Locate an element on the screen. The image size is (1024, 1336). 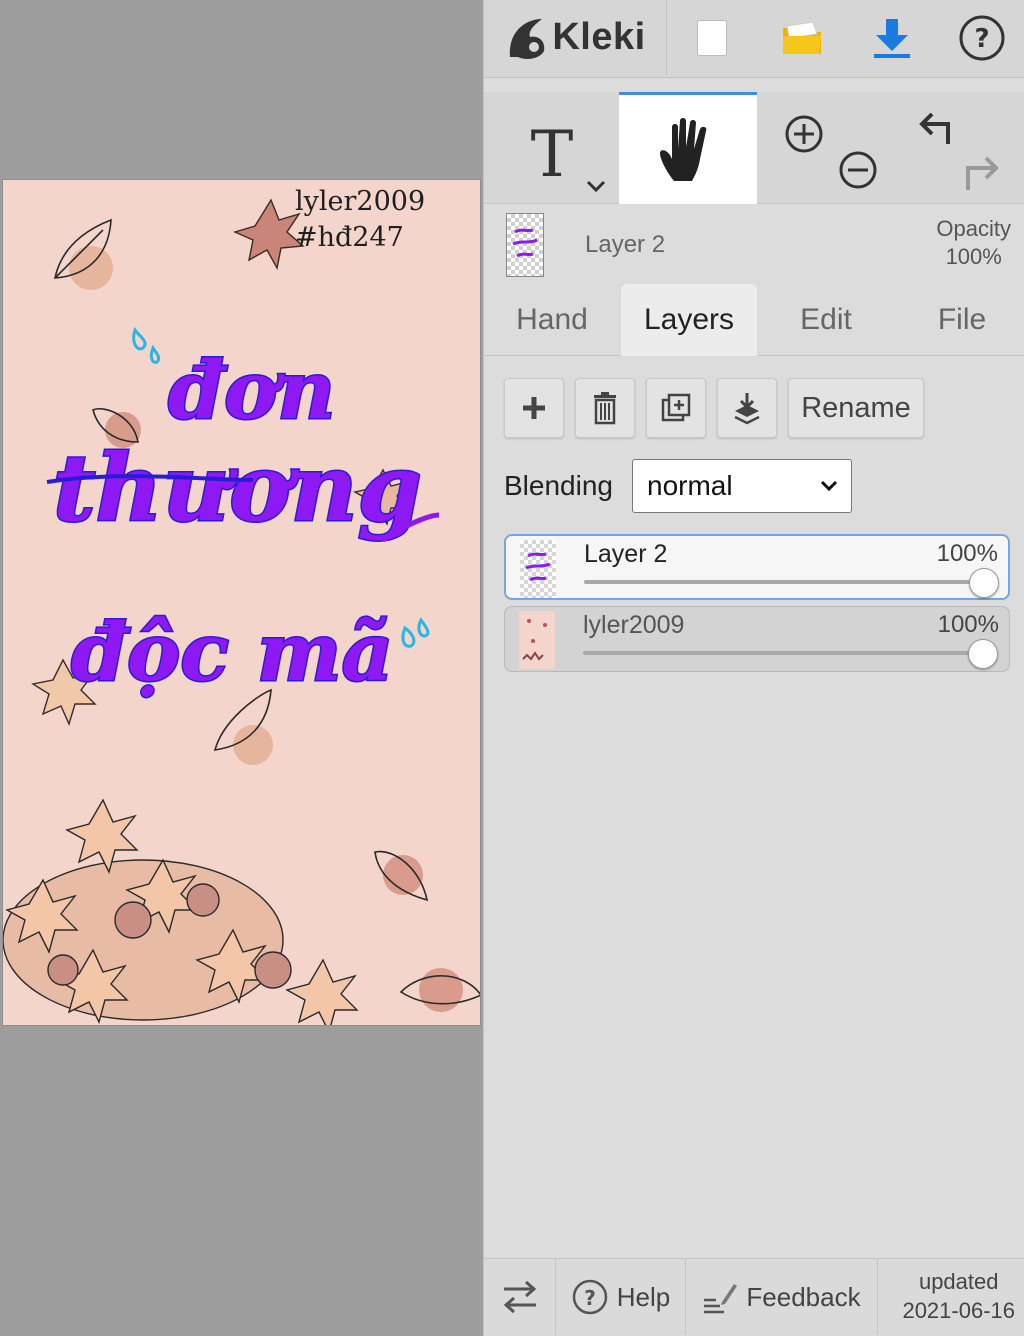
help-button: ? is located at coordinates (980, 37).